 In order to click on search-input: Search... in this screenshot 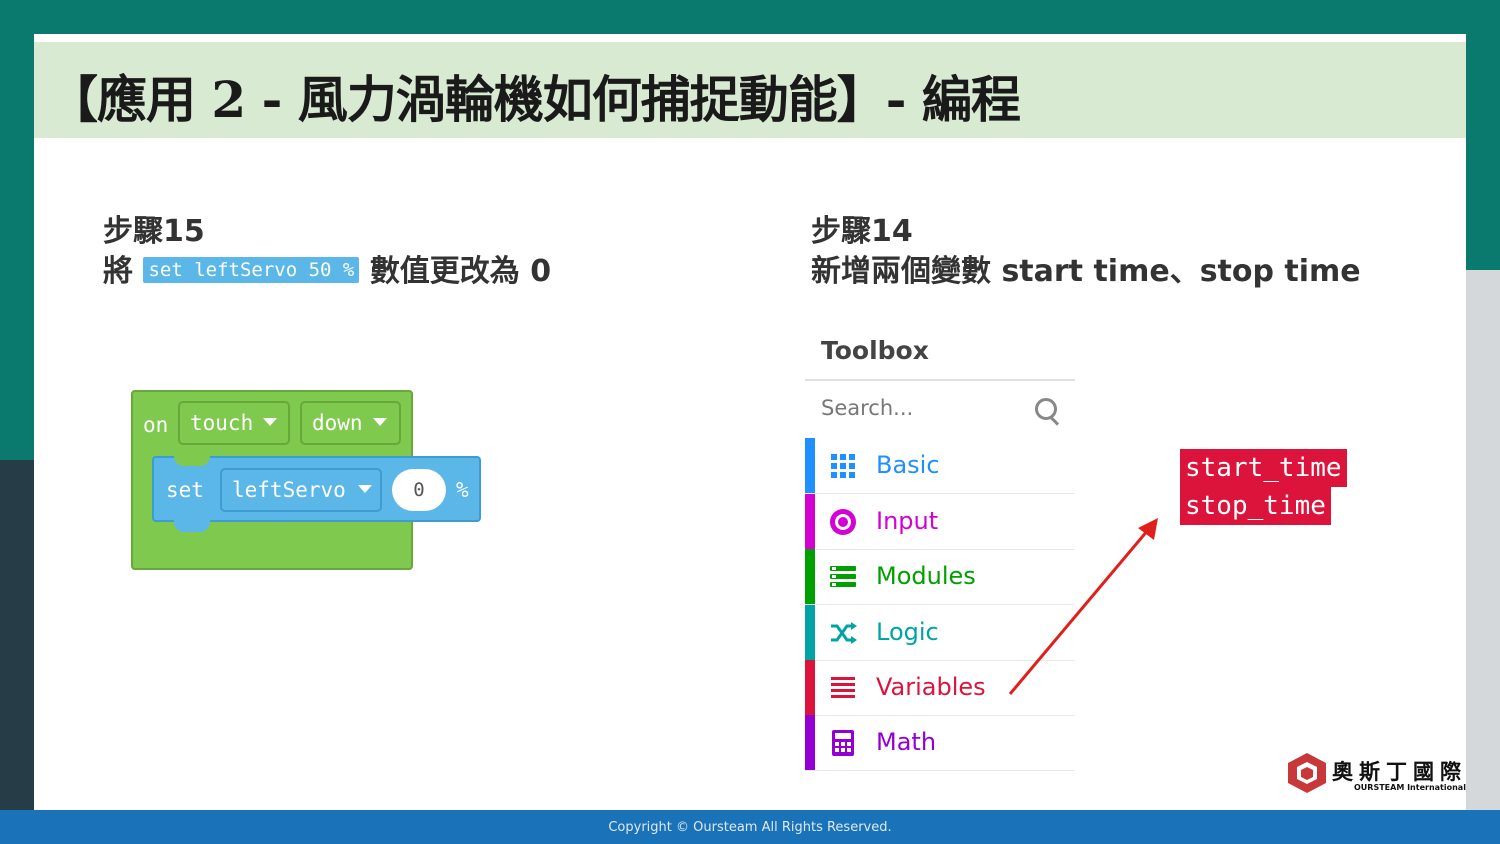, I will do `click(867, 408)`.